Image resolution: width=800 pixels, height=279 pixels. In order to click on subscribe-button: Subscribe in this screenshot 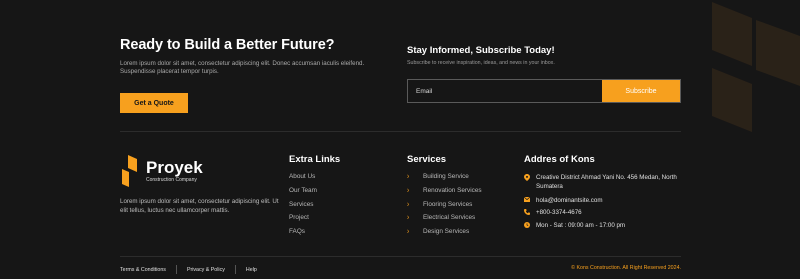, I will do `click(641, 91)`.